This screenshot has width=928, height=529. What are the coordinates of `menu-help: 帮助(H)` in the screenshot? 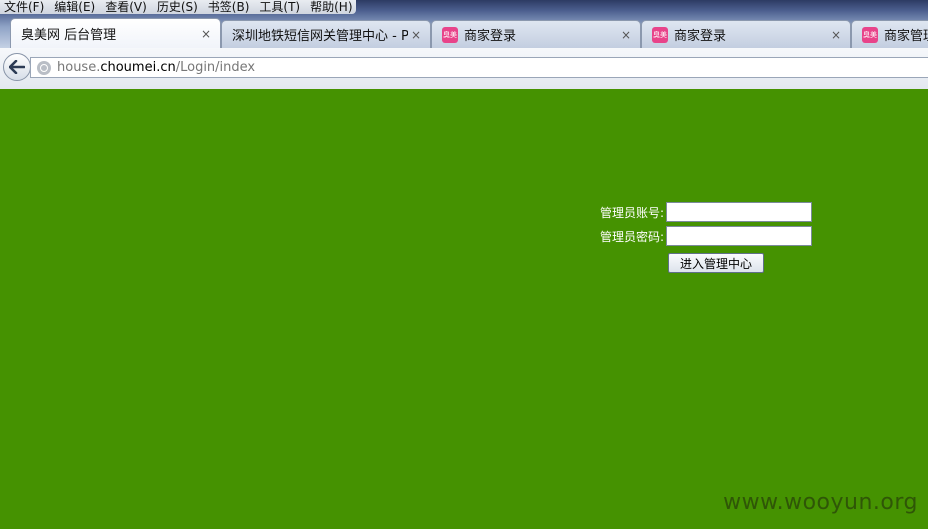 It's located at (332, 7).